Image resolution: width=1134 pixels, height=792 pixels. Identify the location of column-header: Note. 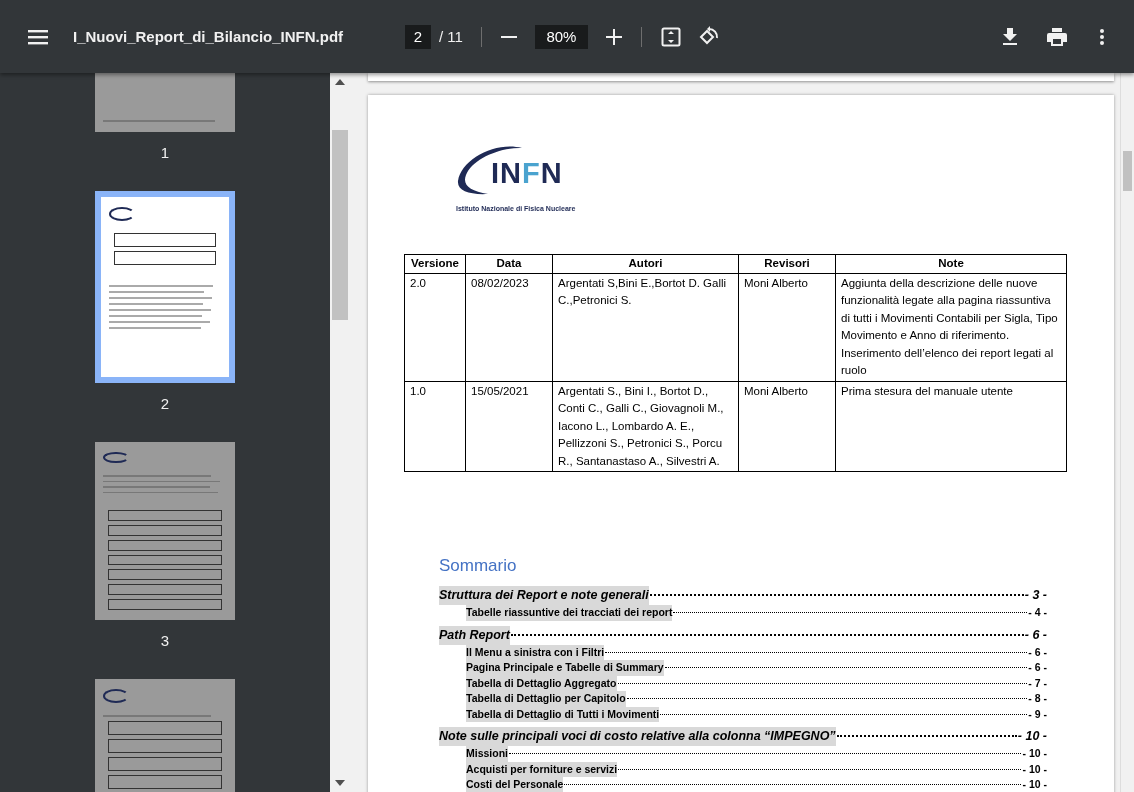
(951, 263).